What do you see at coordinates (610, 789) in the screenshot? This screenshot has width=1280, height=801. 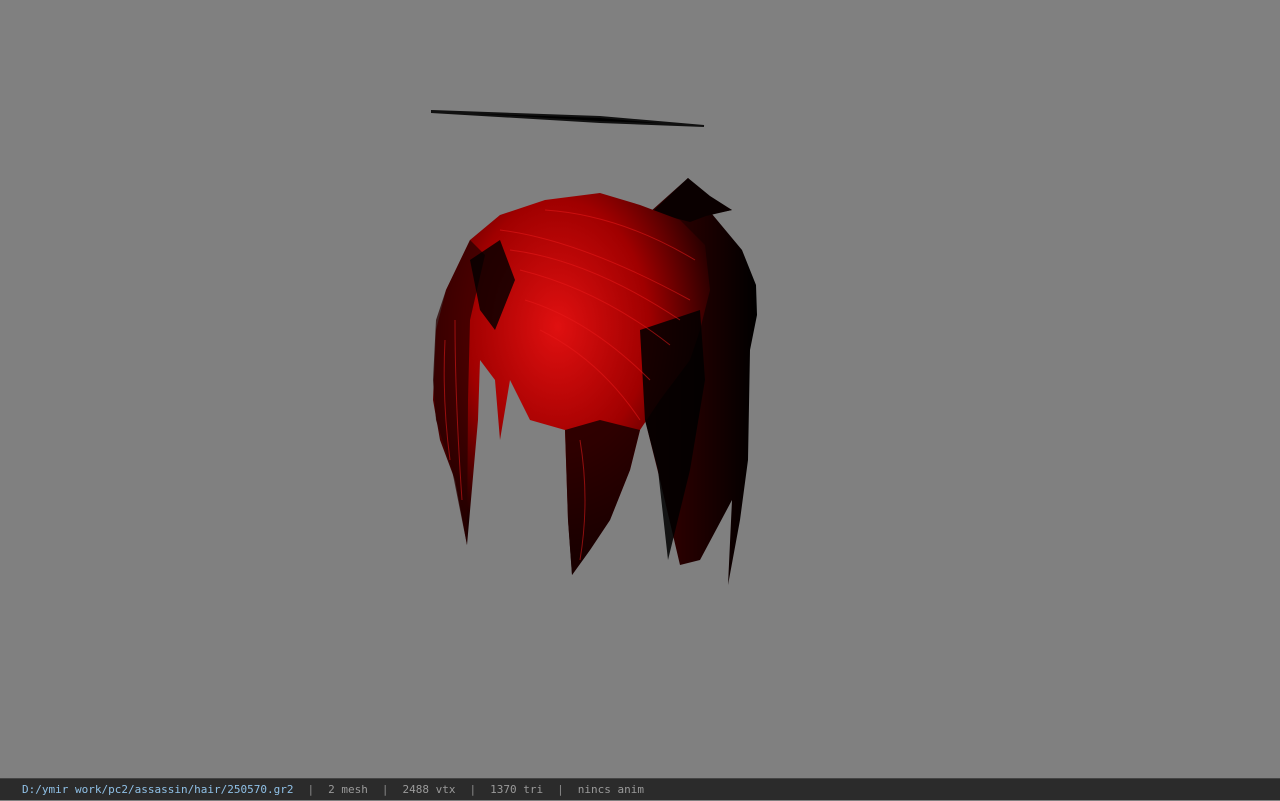 I see `animation-status: nincs anim` at bounding box center [610, 789].